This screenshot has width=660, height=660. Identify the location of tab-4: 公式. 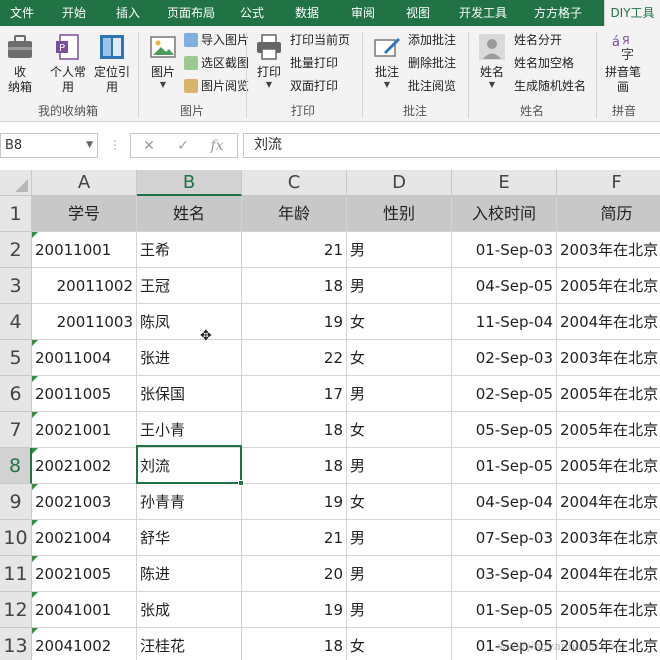
(252, 13).